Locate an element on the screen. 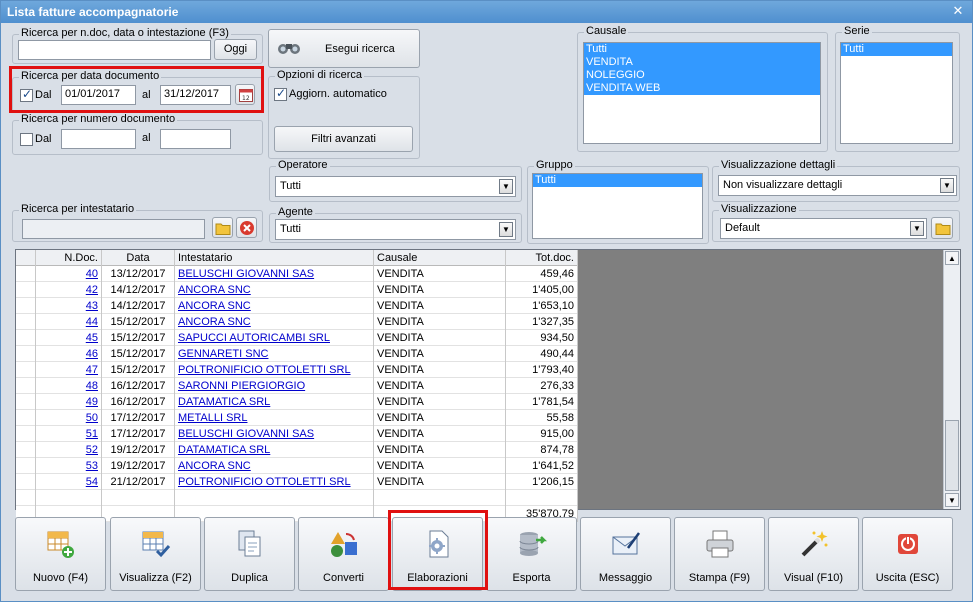  toolbar-button-messaggio: Messaggio is located at coordinates (625, 554).